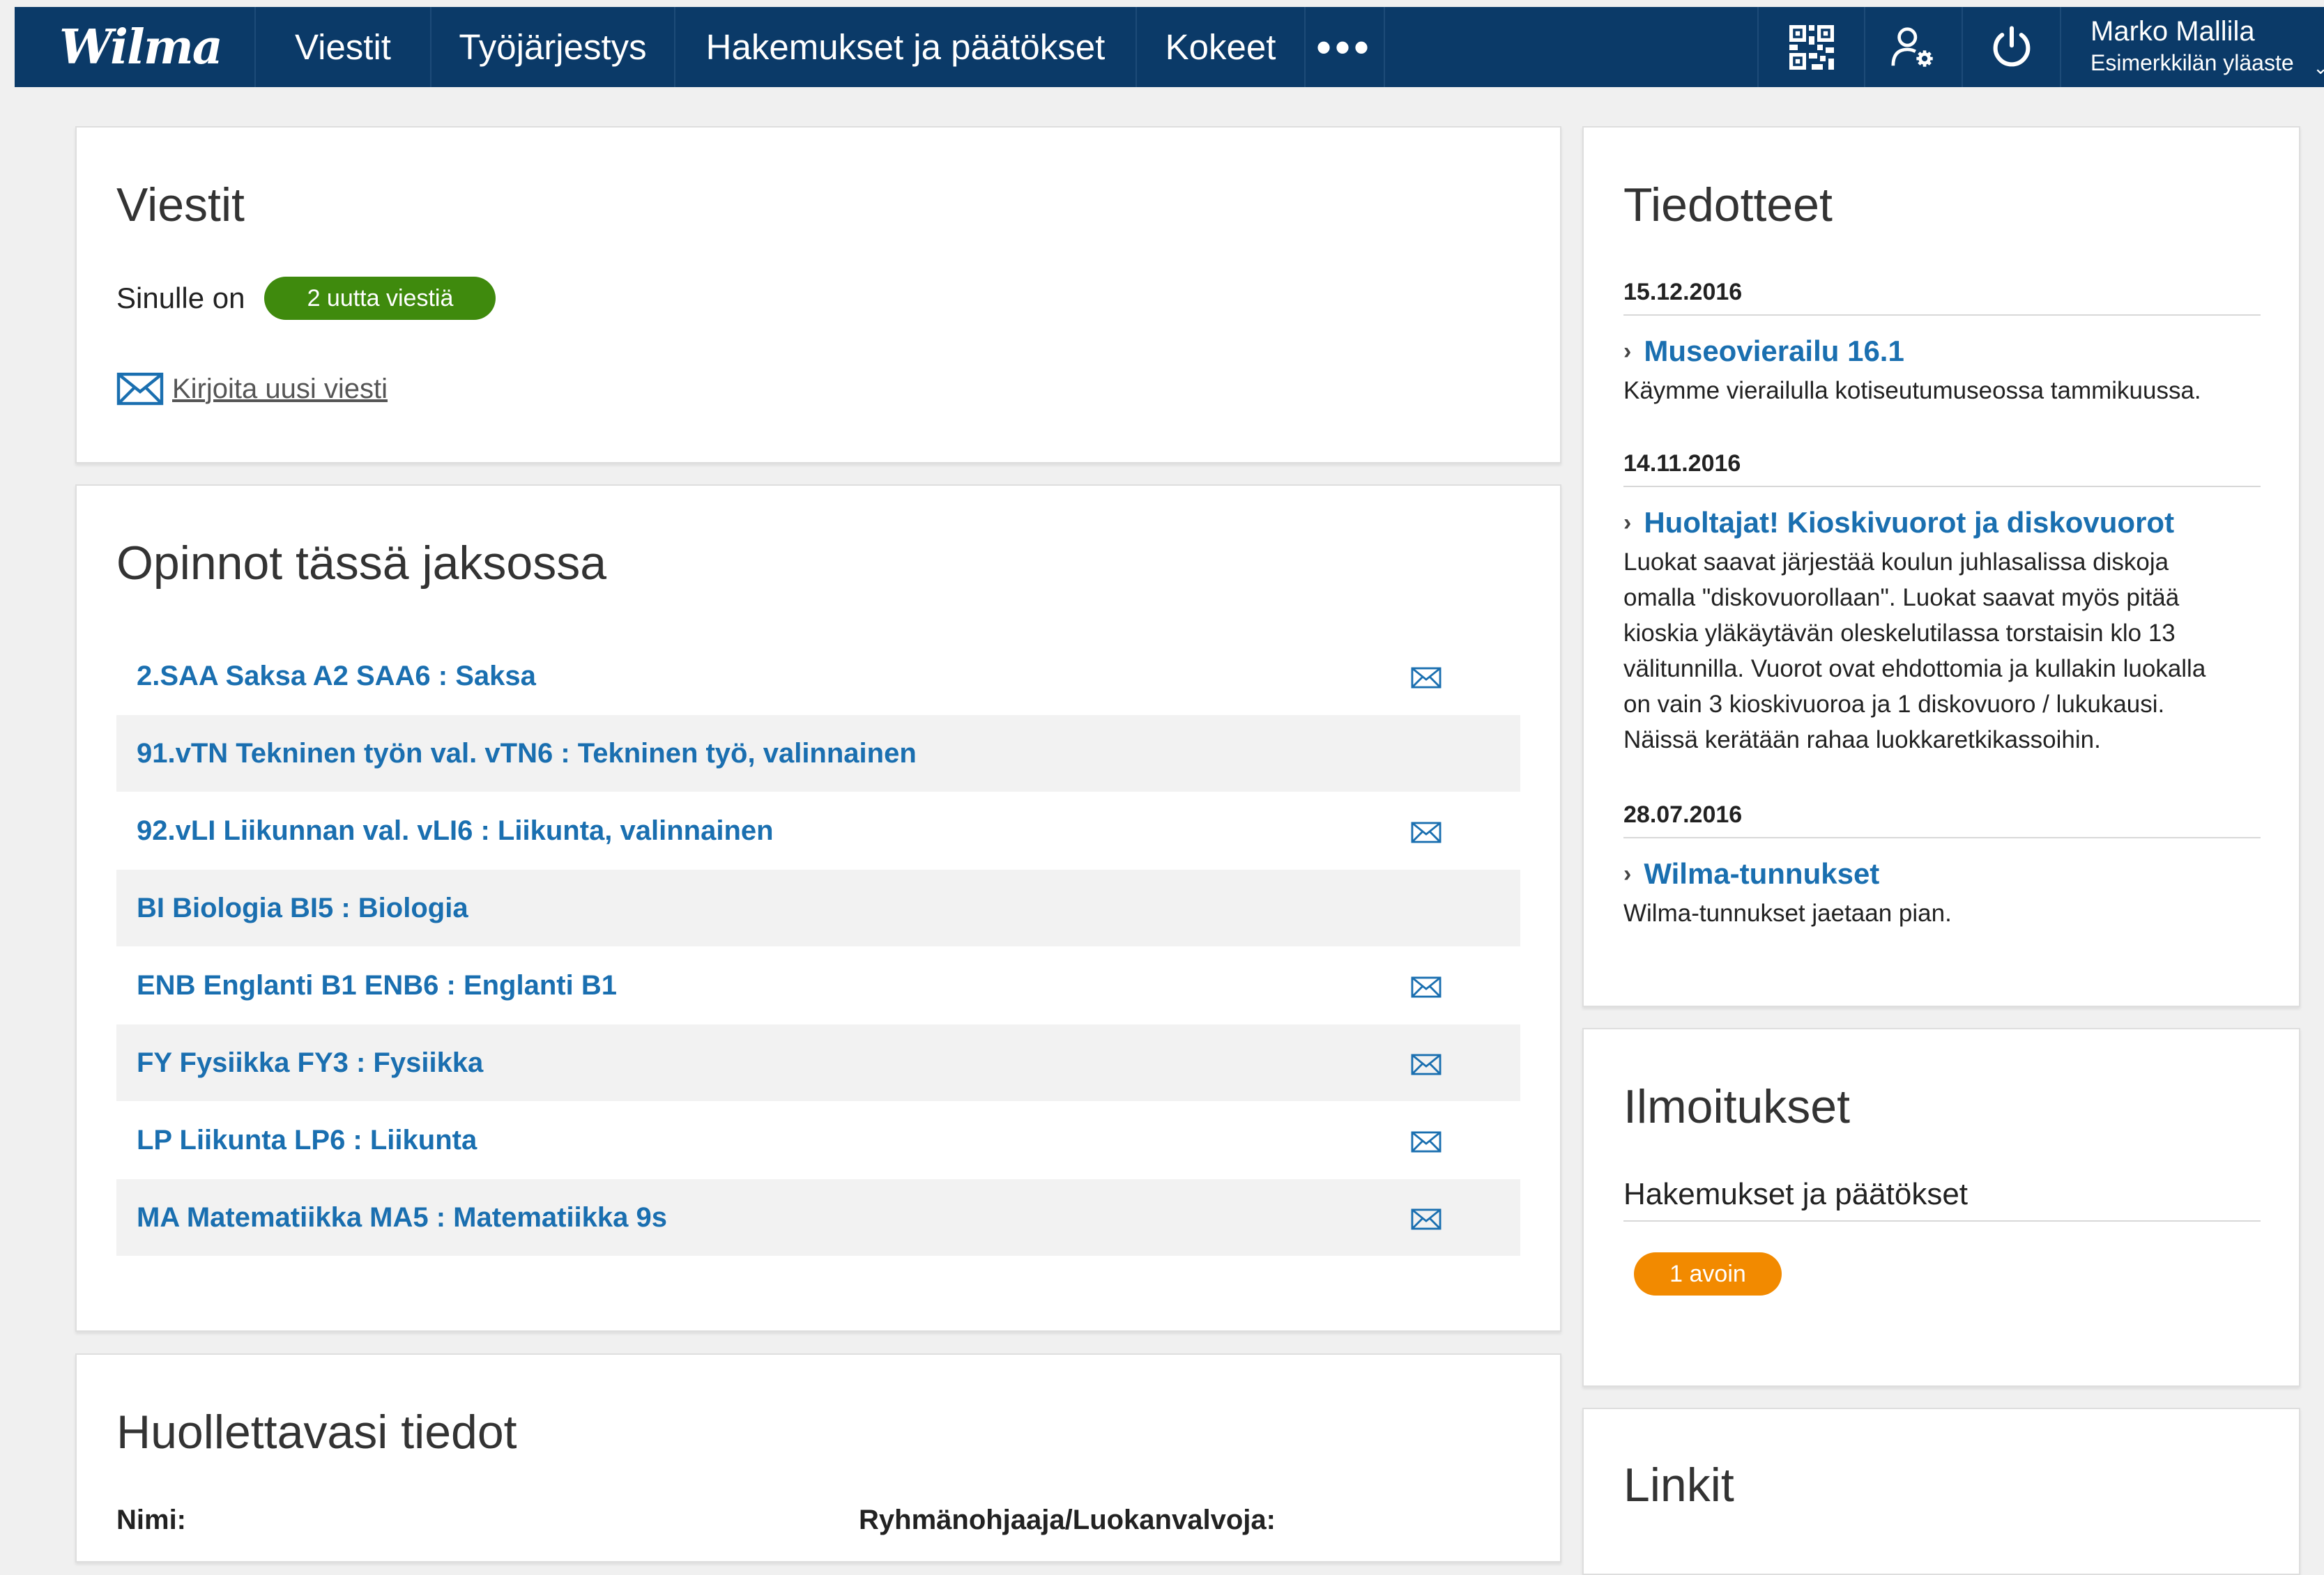 This screenshot has height=1575, width=2324. I want to click on applications-subtitle: Hakemukset ja päätökset, so click(1942, 1199).